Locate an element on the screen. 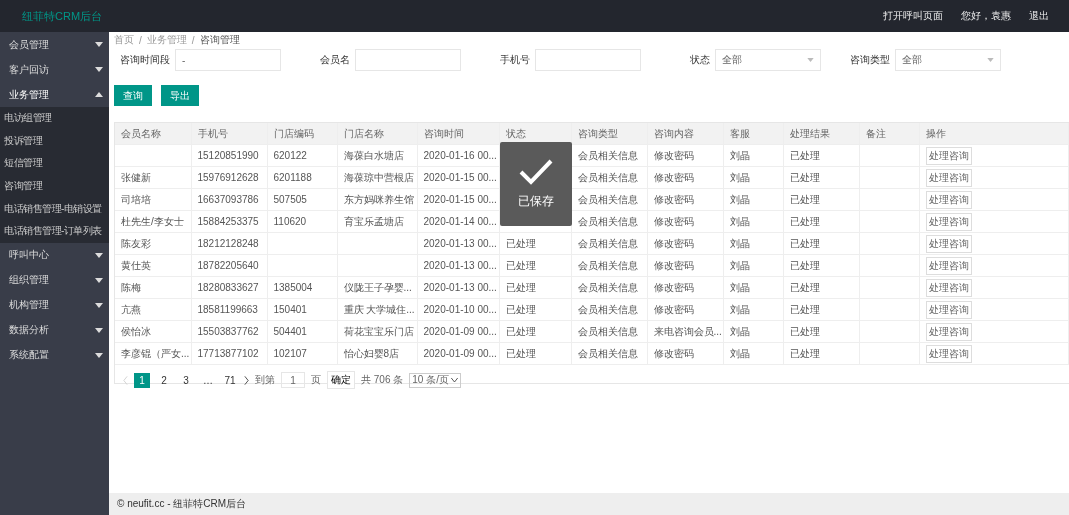  page-link: 71 is located at coordinates (230, 380).